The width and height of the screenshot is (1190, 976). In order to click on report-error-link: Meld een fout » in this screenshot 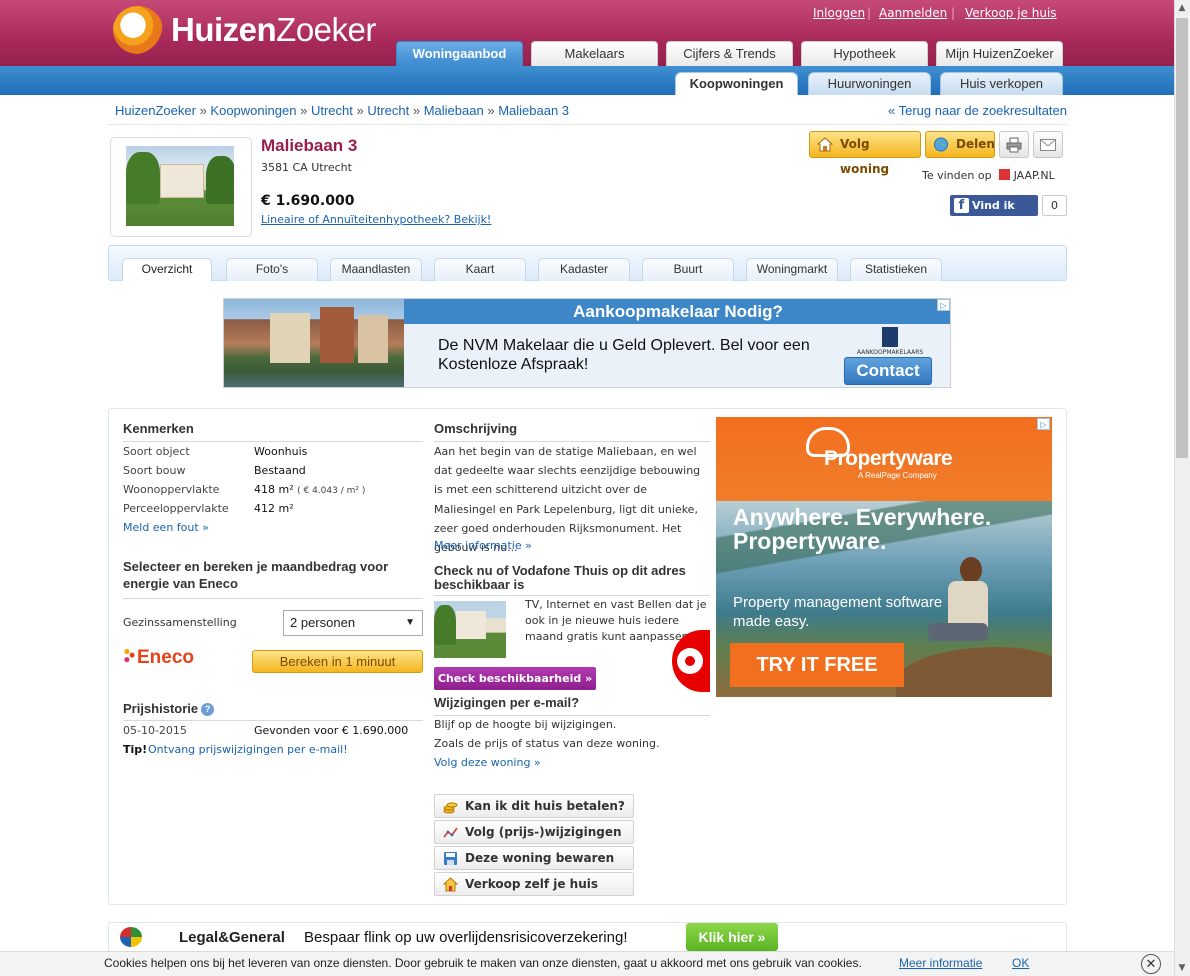, I will do `click(166, 527)`.